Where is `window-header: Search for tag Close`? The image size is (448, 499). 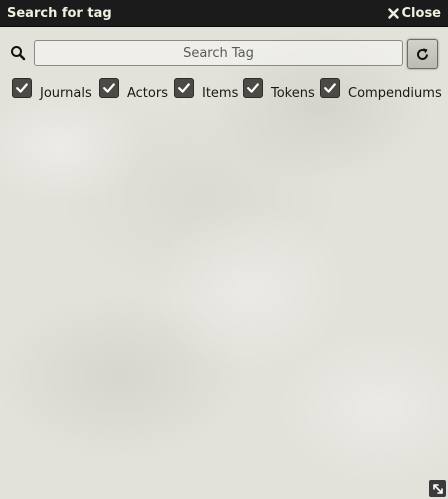
window-header: Search for tag Close is located at coordinates (224, 13).